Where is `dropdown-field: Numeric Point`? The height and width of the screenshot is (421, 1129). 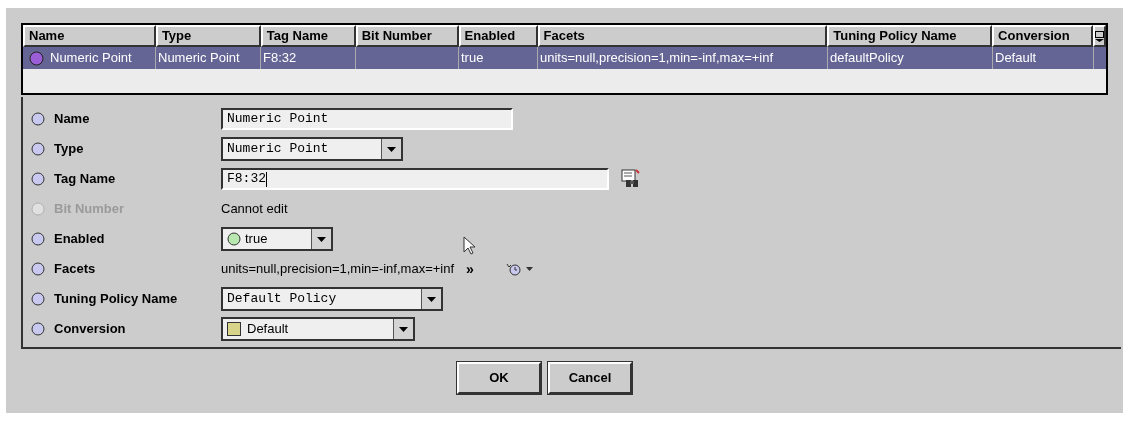 dropdown-field: Numeric Point is located at coordinates (312, 149).